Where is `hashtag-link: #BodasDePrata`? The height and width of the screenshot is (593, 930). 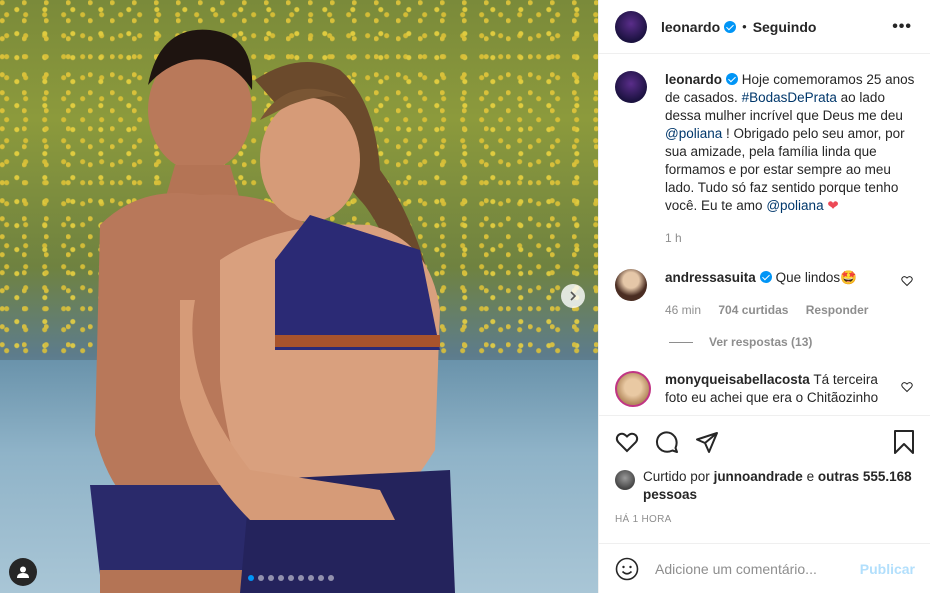 hashtag-link: #BodasDePrata is located at coordinates (789, 97).